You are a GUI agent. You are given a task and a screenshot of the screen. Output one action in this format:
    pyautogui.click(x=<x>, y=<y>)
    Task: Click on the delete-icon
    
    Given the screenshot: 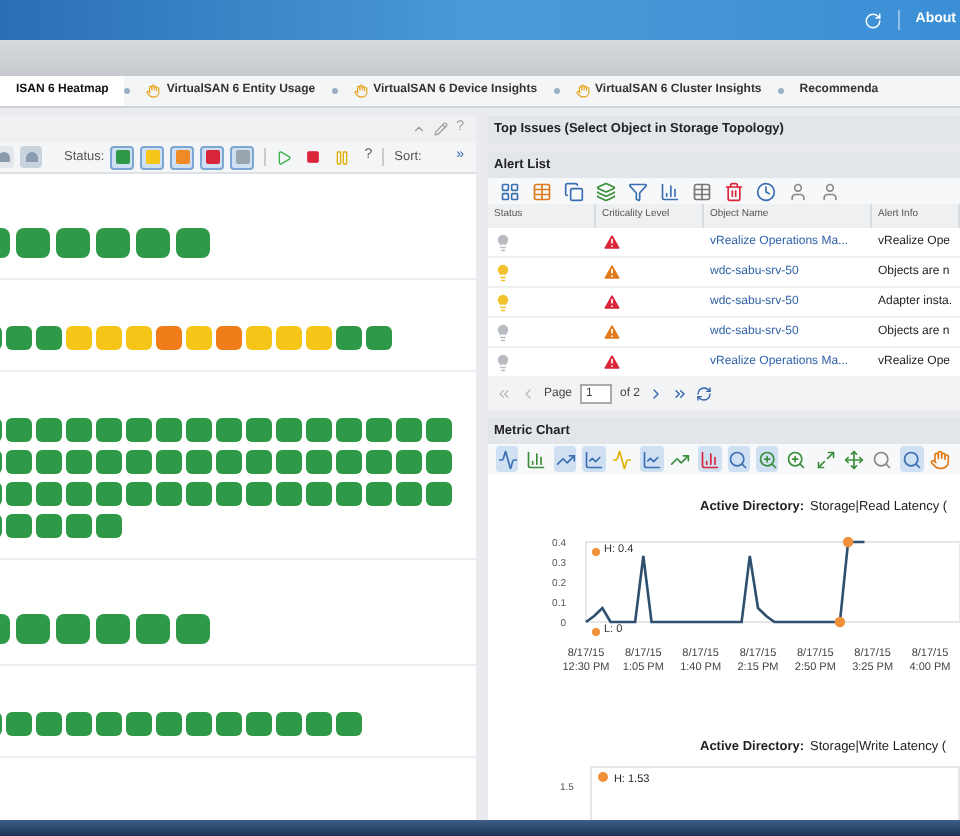 What is the action you would take?
    pyautogui.click(x=733, y=191)
    